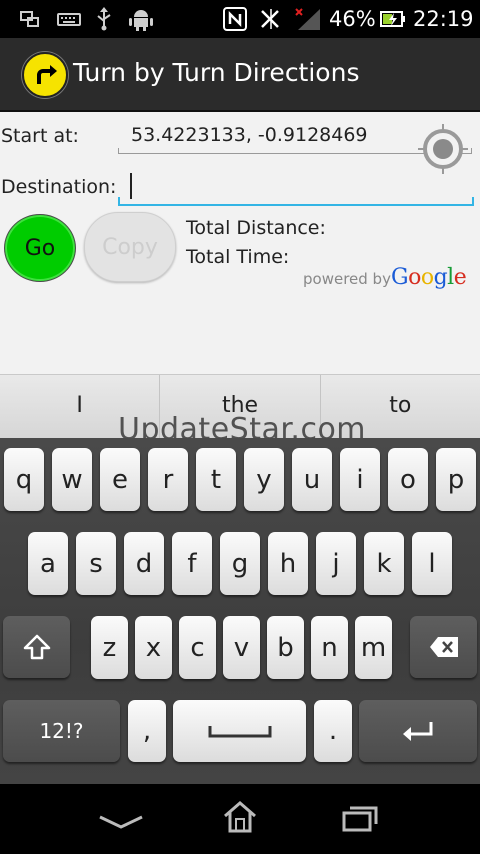 The width and height of the screenshot is (480, 854). What do you see at coordinates (443, 647) in the screenshot?
I see `backspace-key` at bounding box center [443, 647].